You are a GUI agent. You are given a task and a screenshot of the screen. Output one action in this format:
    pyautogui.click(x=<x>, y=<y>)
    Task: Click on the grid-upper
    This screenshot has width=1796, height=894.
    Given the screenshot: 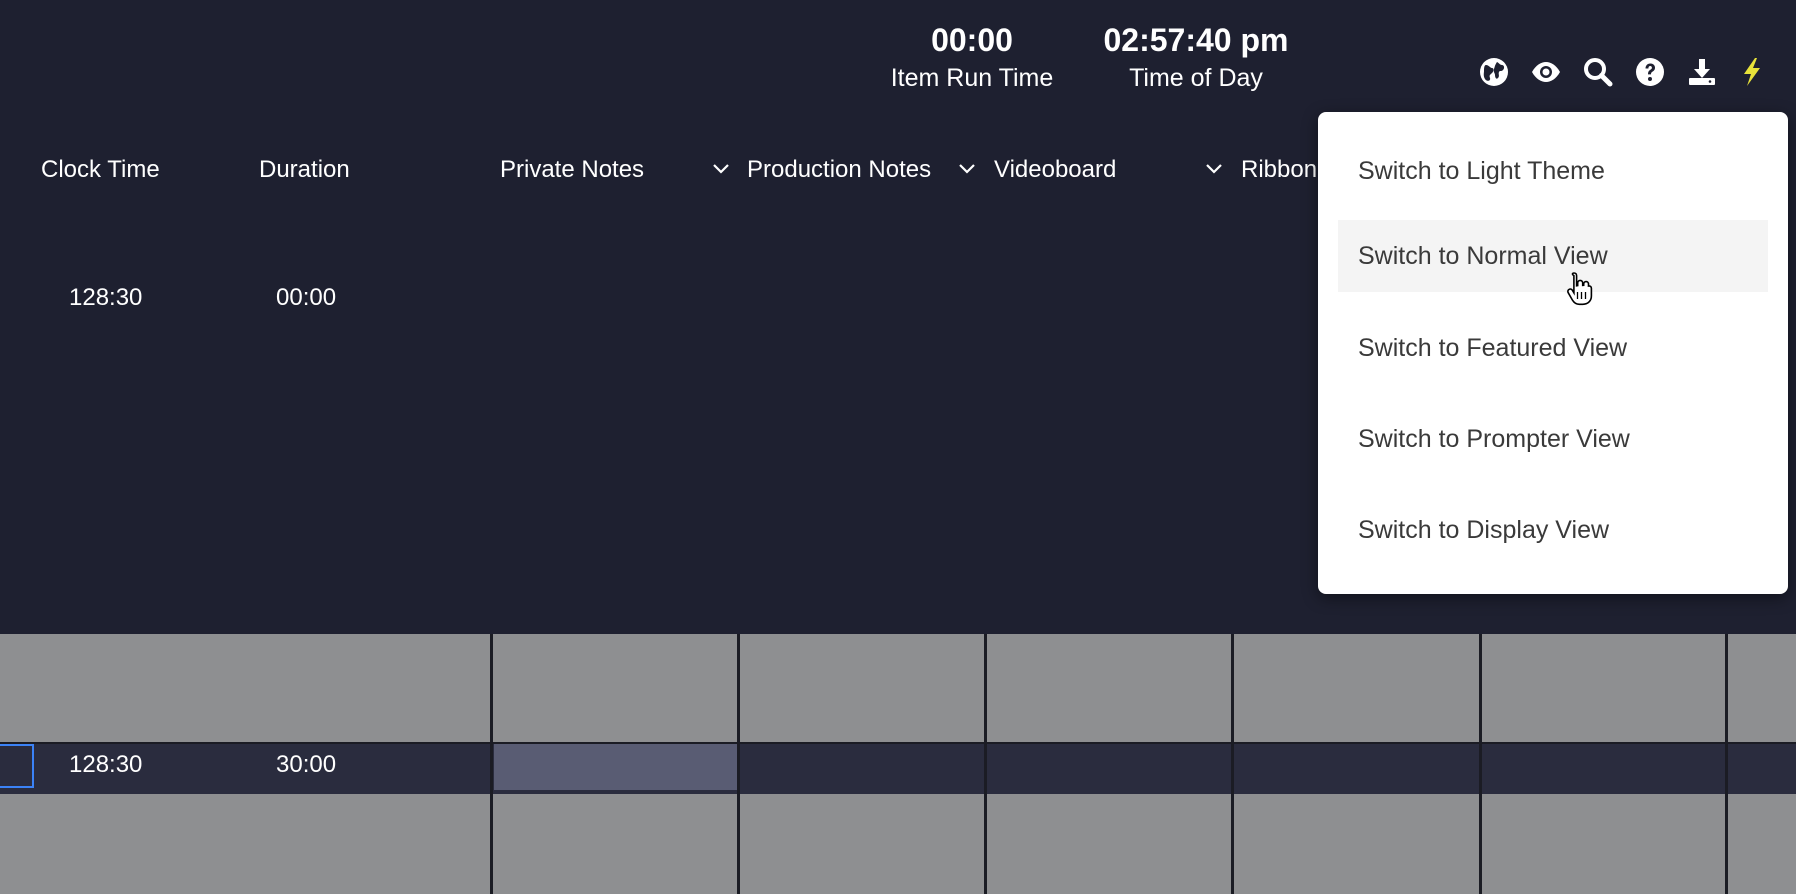 What is the action you would take?
    pyautogui.click(x=898, y=688)
    